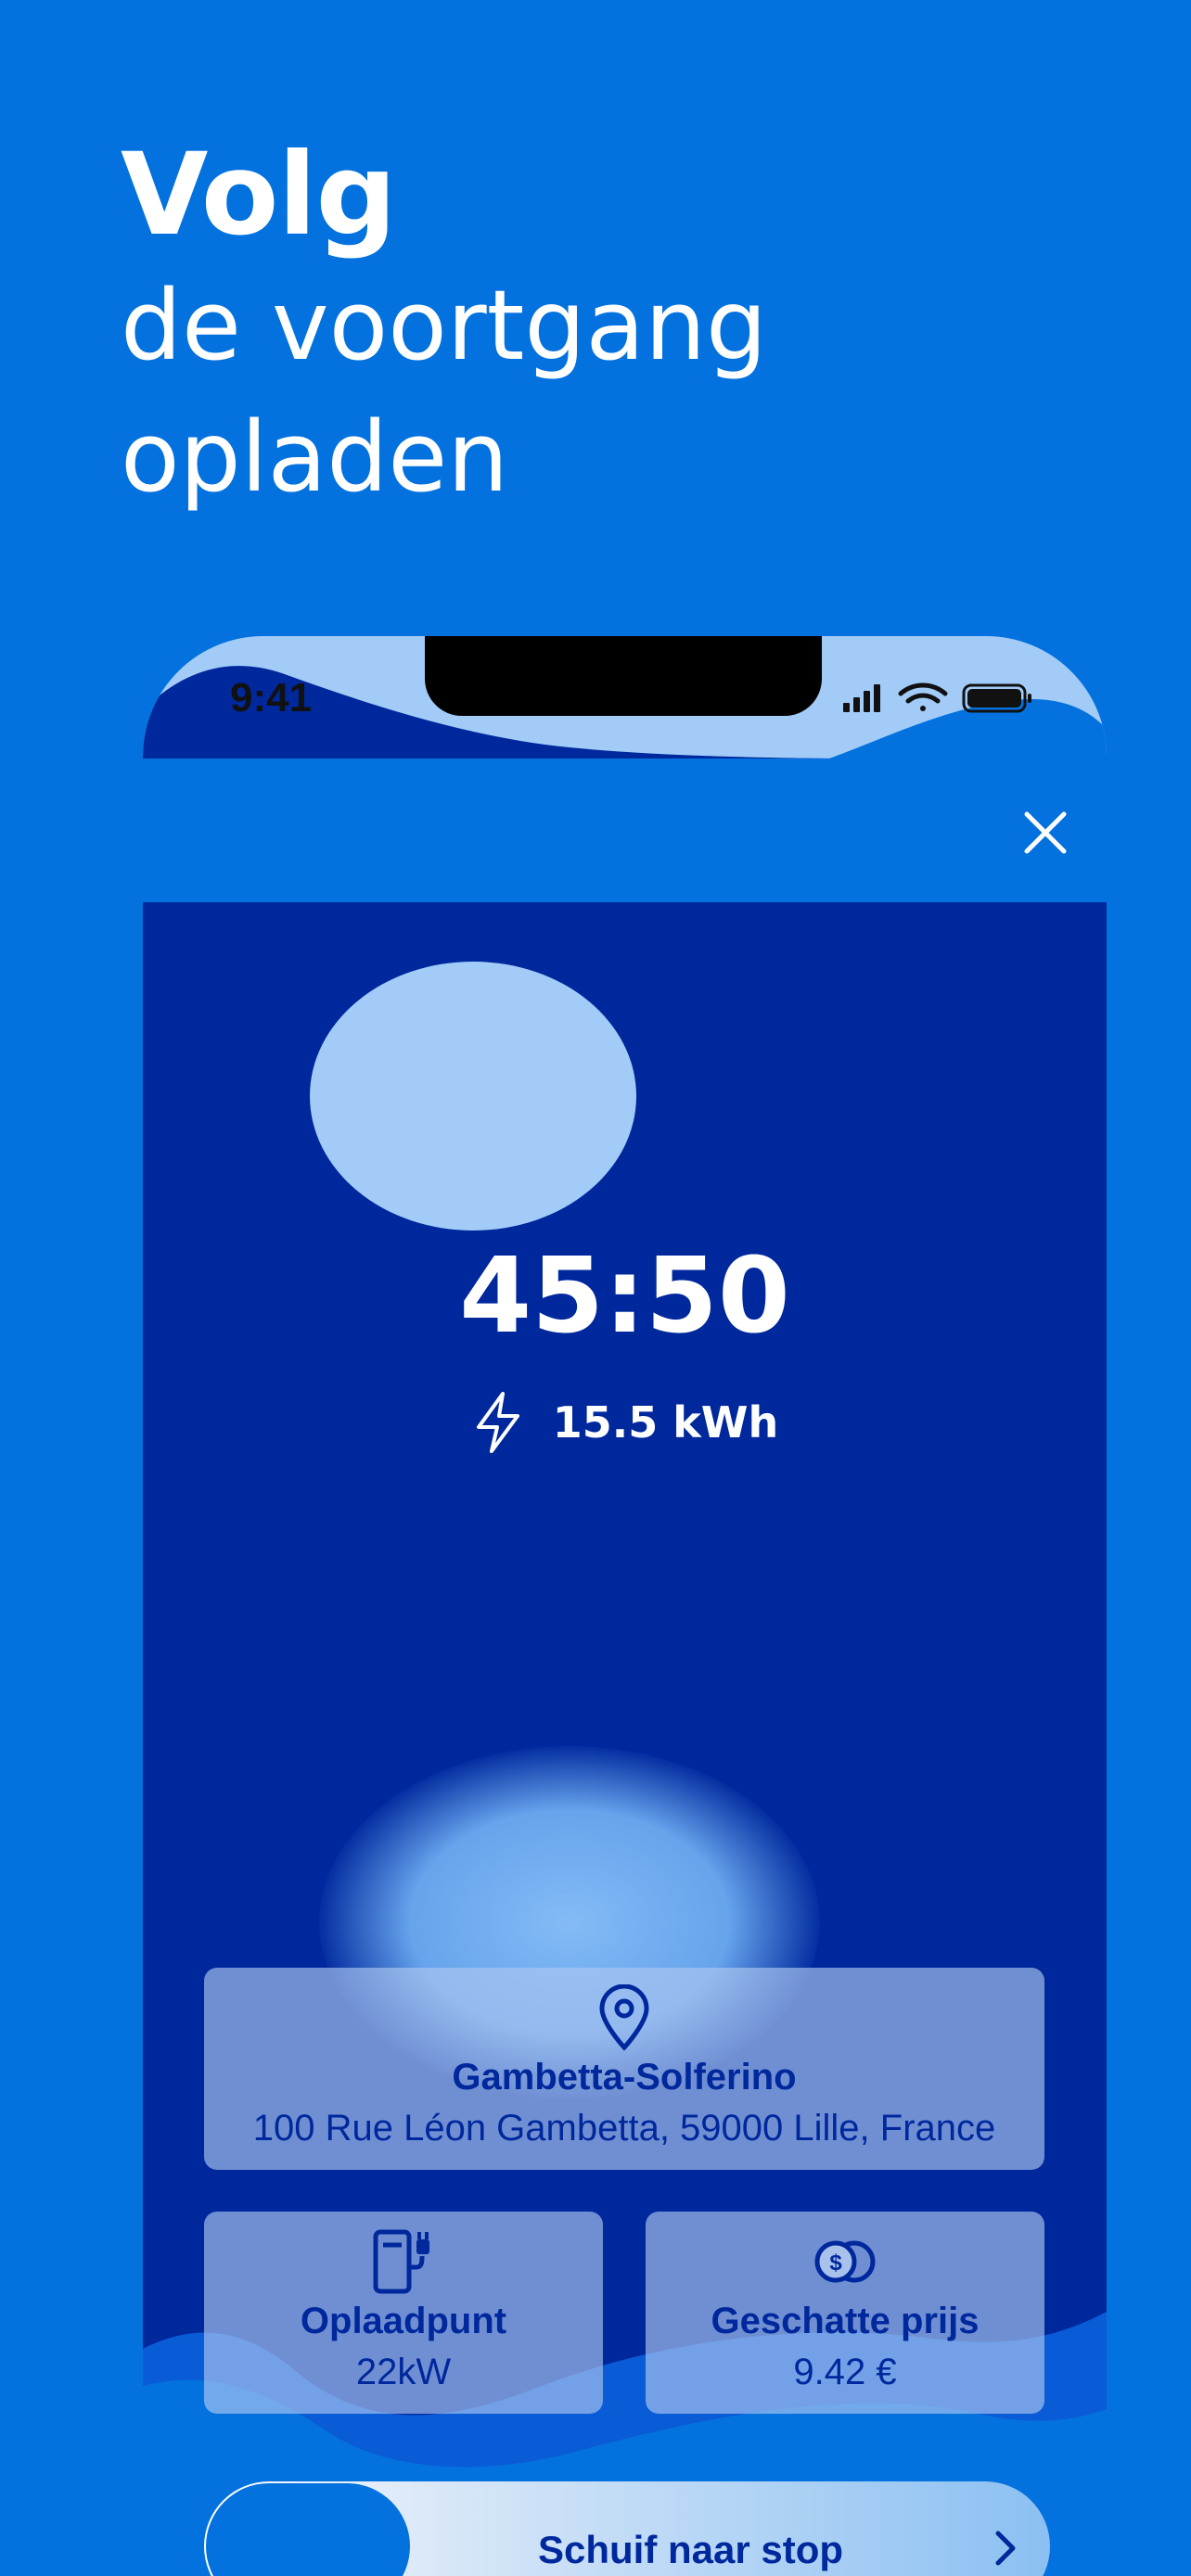  What do you see at coordinates (845, 2372) in the screenshot?
I see `price-value: 9.42 €` at bounding box center [845, 2372].